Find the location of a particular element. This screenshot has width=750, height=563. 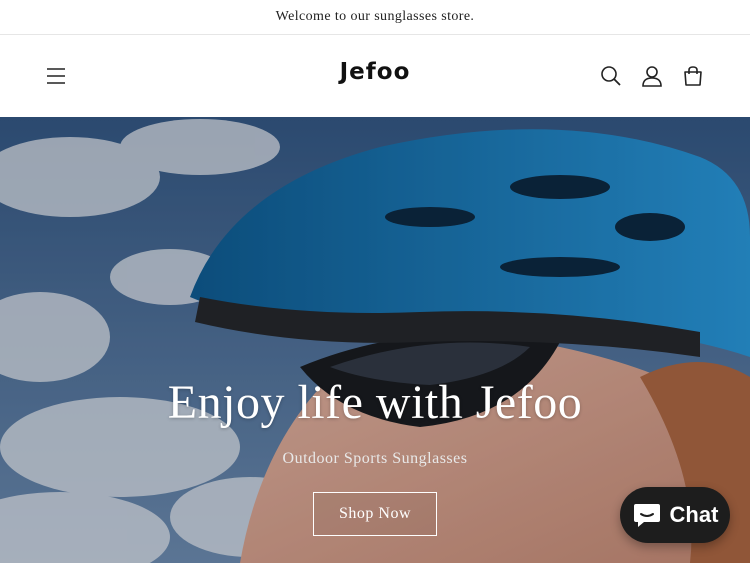

chat-bubble-icon is located at coordinates (646, 515).